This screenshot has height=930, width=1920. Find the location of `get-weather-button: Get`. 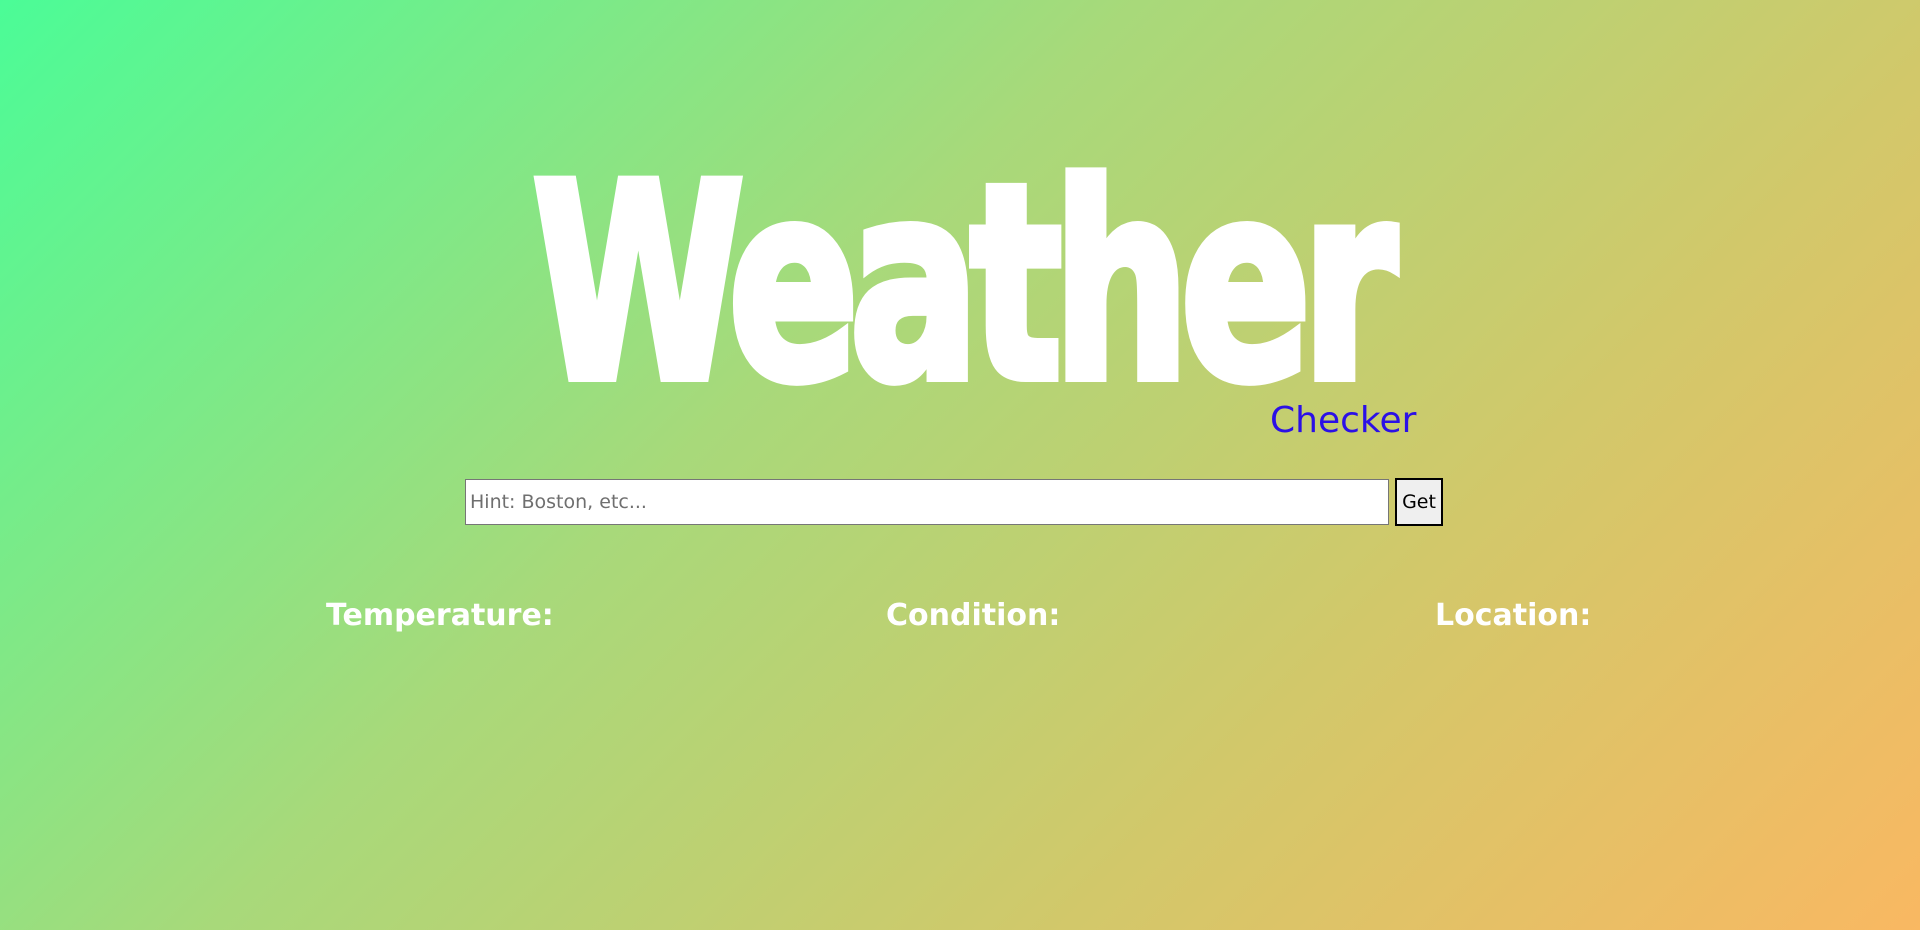

get-weather-button: Get is located at coordinates (1419, 502).